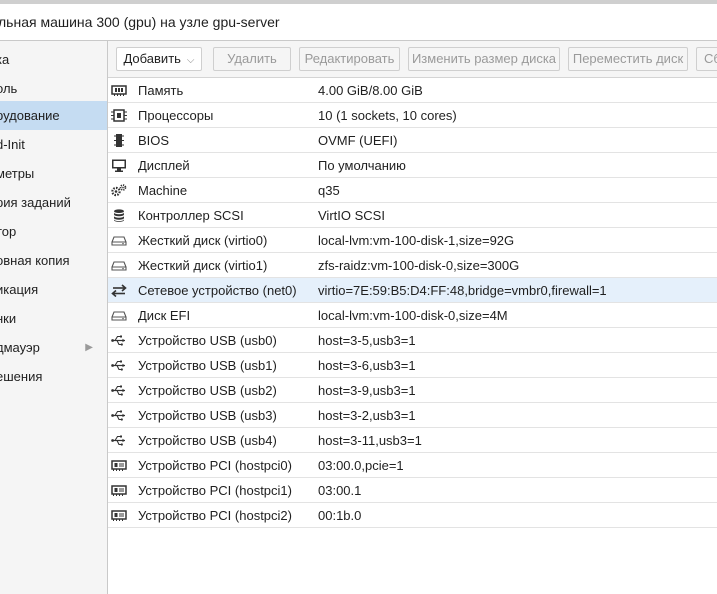  I want to click on move-disk-button: Переместить диск, so click(628, 59).